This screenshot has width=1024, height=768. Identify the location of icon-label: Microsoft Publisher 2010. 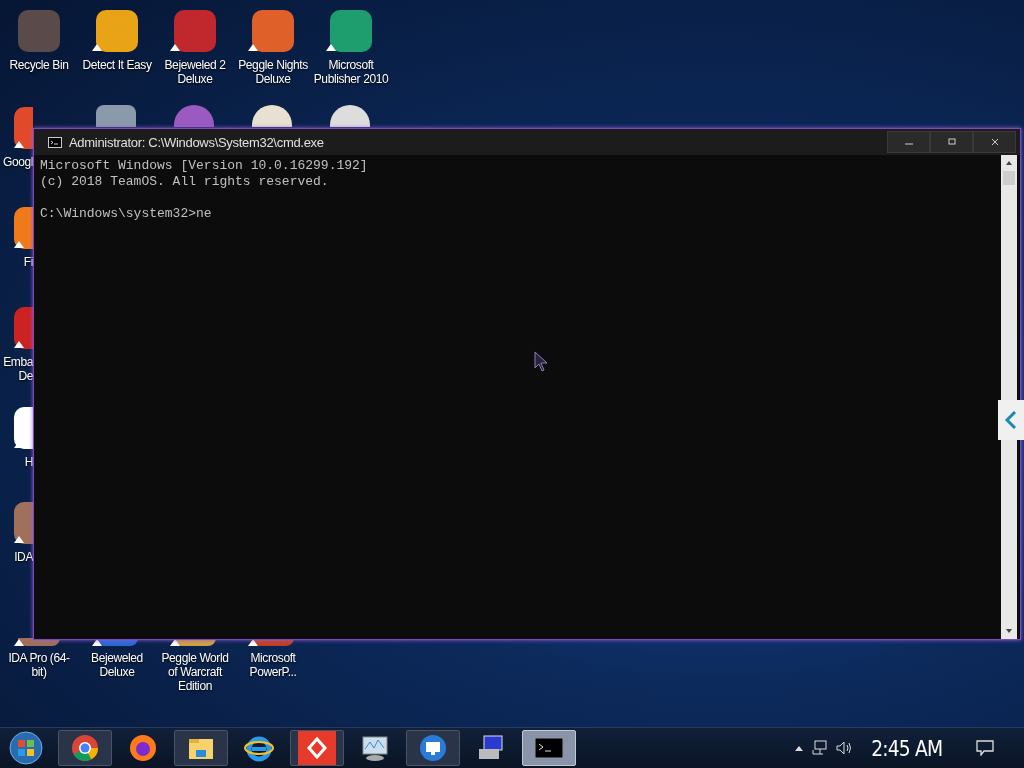
(351, 72).